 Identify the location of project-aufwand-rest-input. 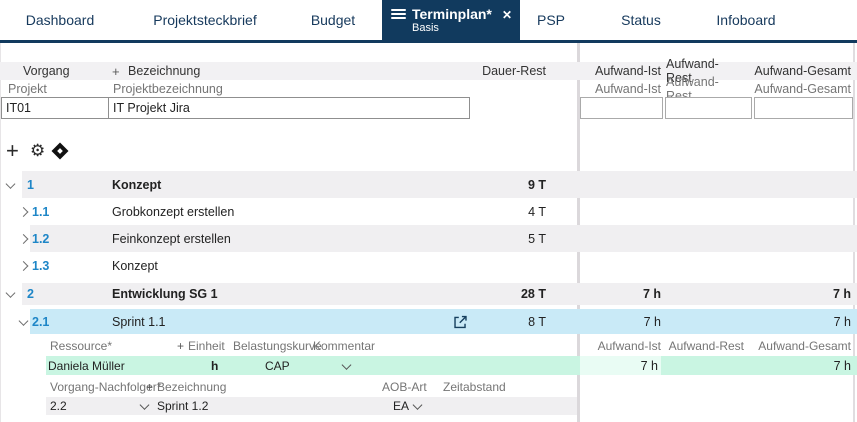
(708, 108).